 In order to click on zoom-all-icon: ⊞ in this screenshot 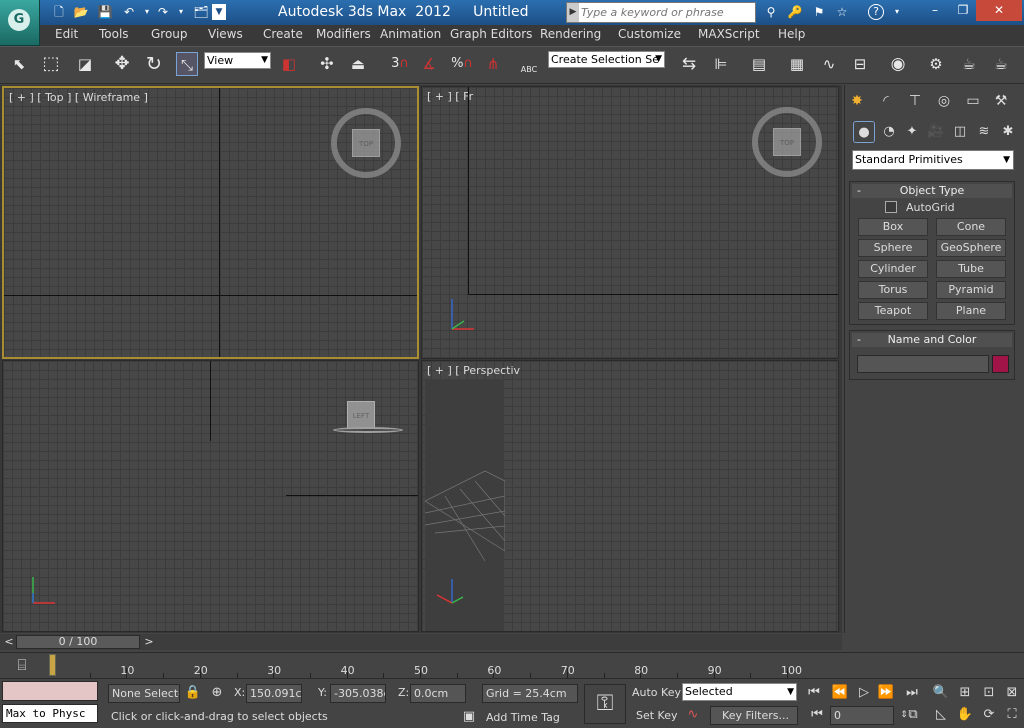, I will do `click(965, 693)`.